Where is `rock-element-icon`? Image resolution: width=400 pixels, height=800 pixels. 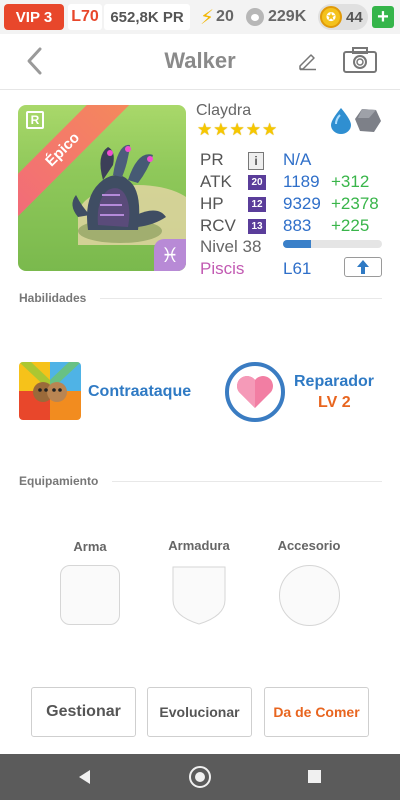 rock-element-icon is located at coordinates (368, 120).